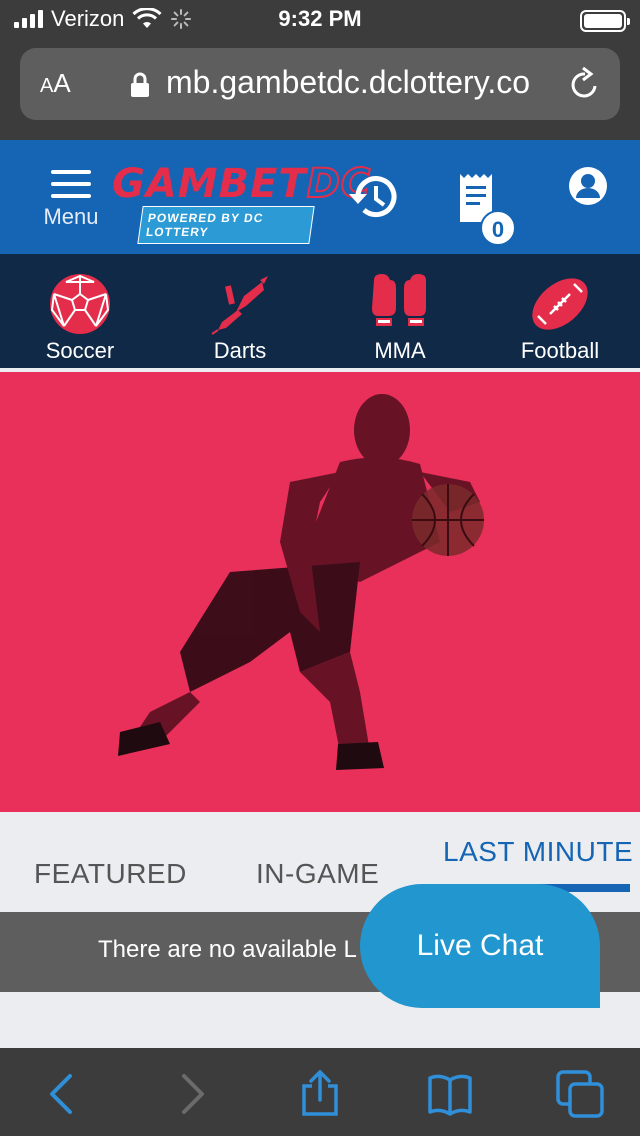 This screenshot has height=1136, width=640. What do you see at coordinates (348, 82) in the screenshot?
I see `url-text: mb.gambetdc.dclottery.co` at bounding box center [348, 82].